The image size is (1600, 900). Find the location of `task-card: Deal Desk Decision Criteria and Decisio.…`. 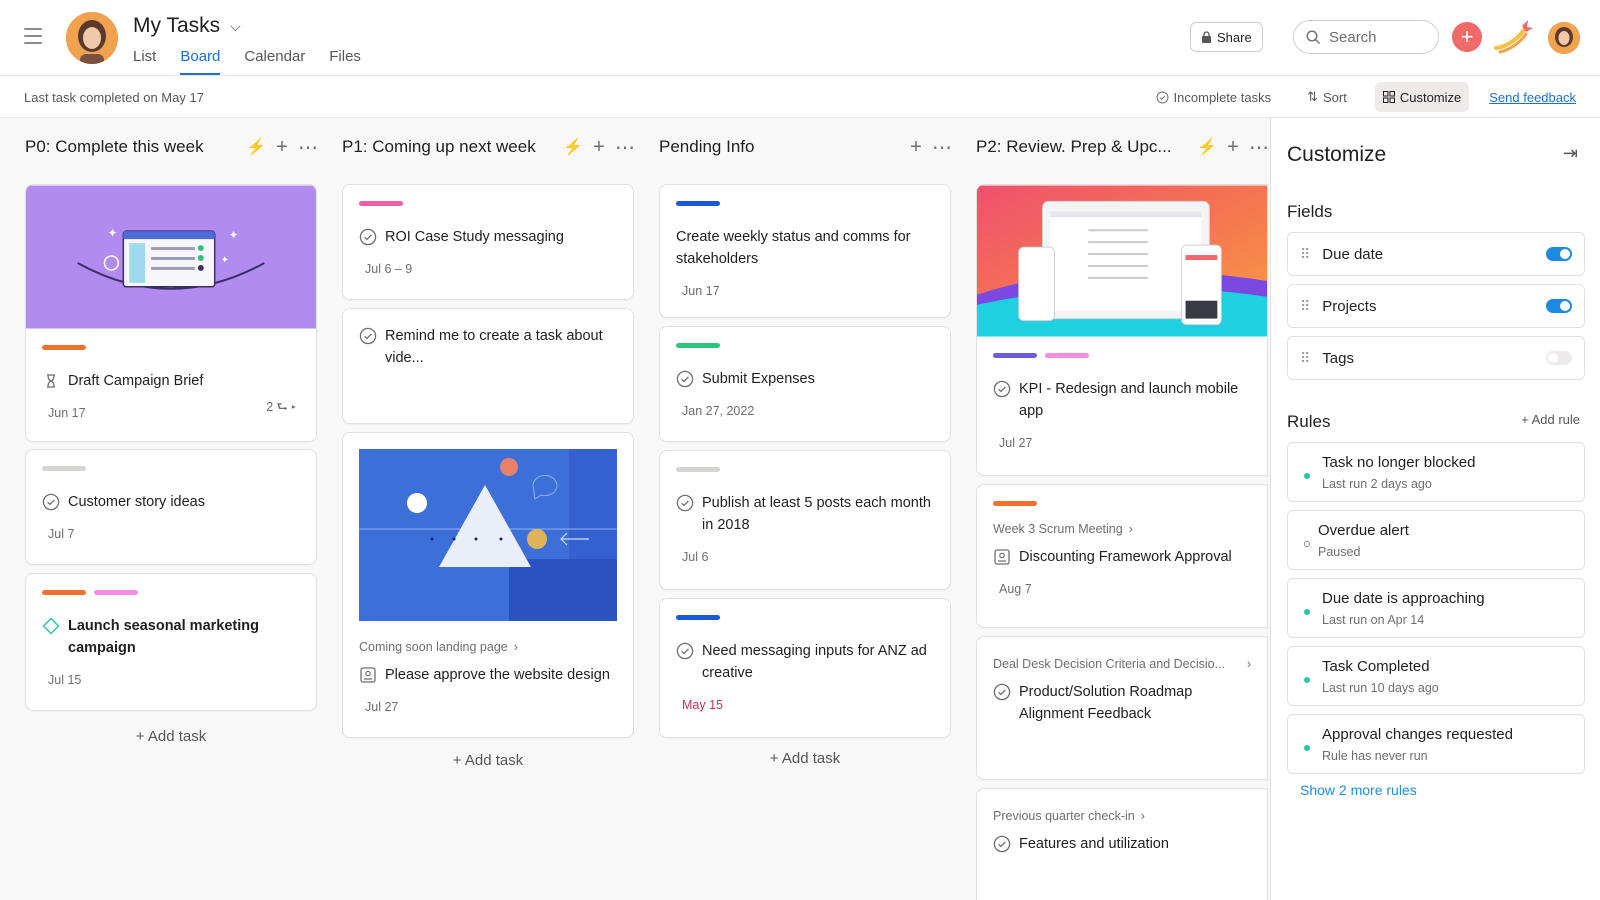

task-card: Deal Desk Decision Criteria and Decisio.… is located at coordinates (1122, 708).